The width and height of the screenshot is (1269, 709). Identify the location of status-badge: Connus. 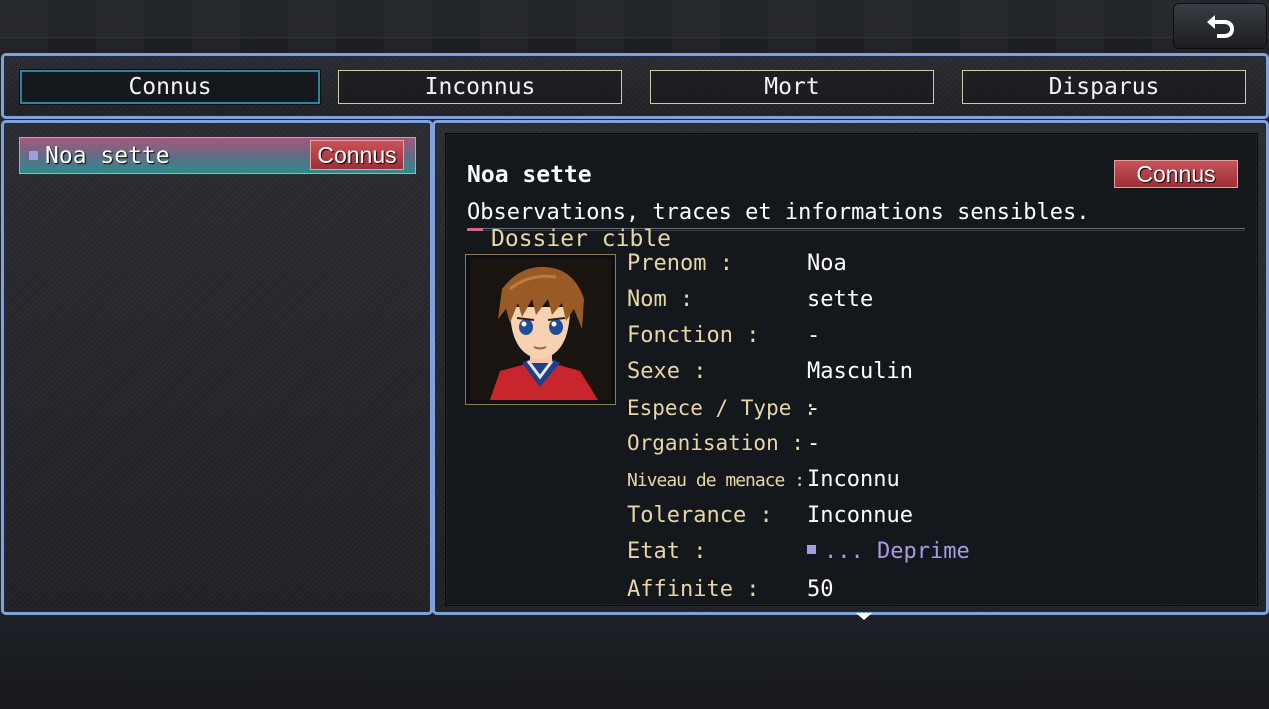
(1176, 174).